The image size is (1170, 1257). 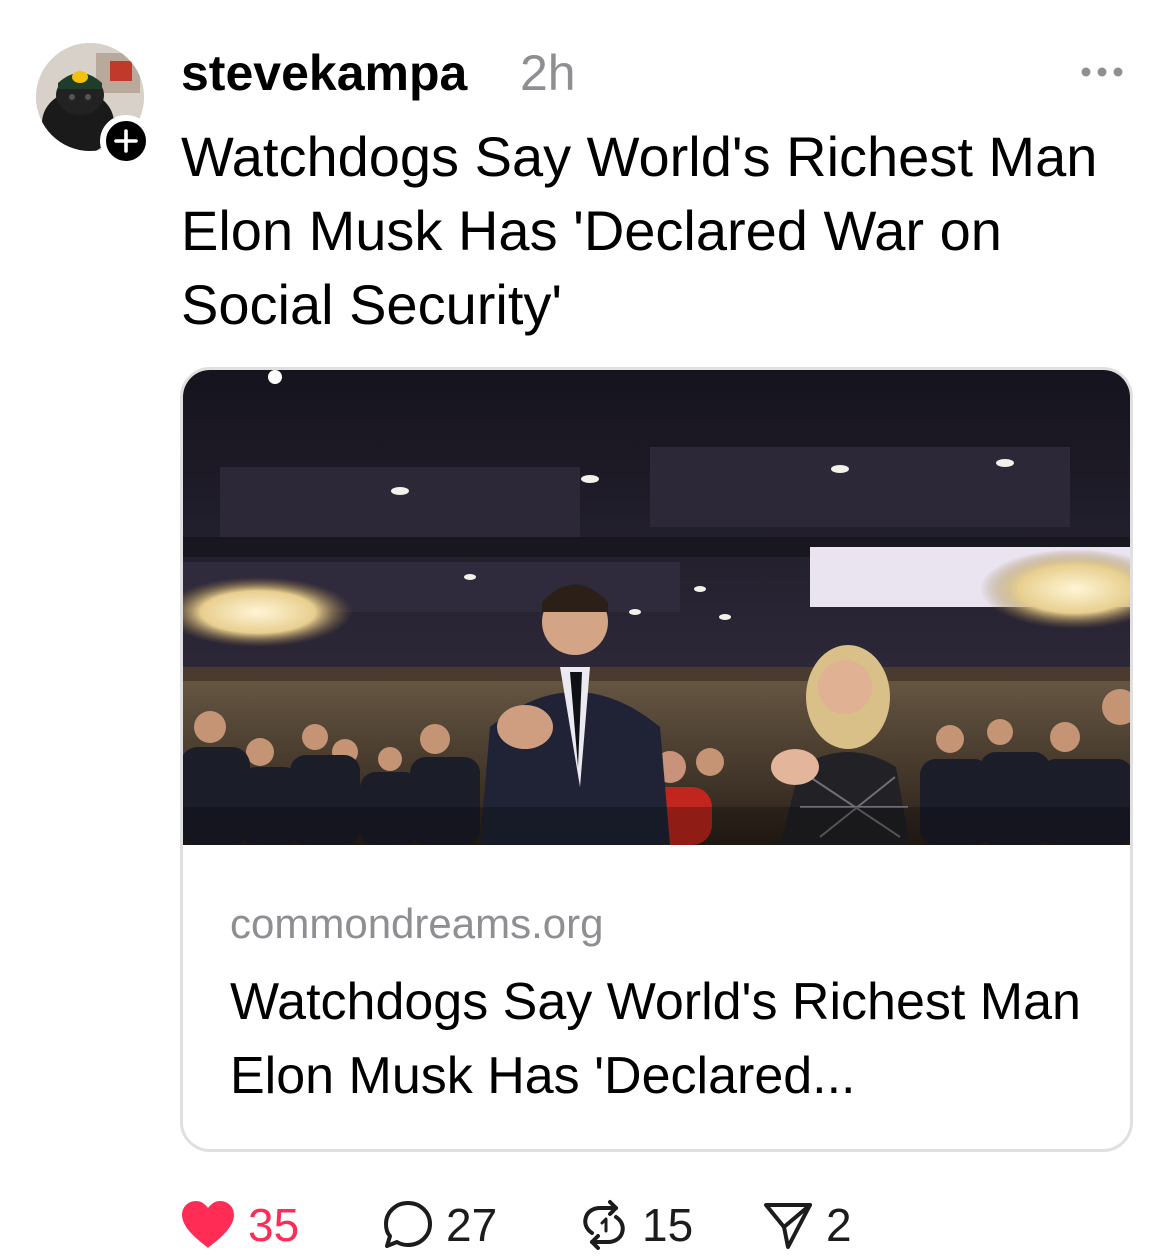 What do you see at coordinates (788, 1226) in the screenshot?
I see `share-icon` at bounding box center [788, 1226].